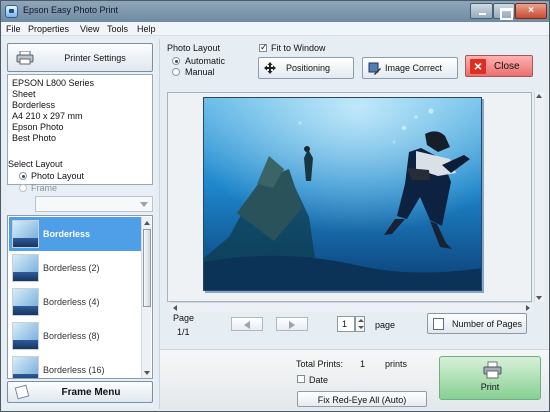  What do you see at coordinates (292, 324) in the screenshot?
I see `next-page-button` at bounding box center [292, 324].